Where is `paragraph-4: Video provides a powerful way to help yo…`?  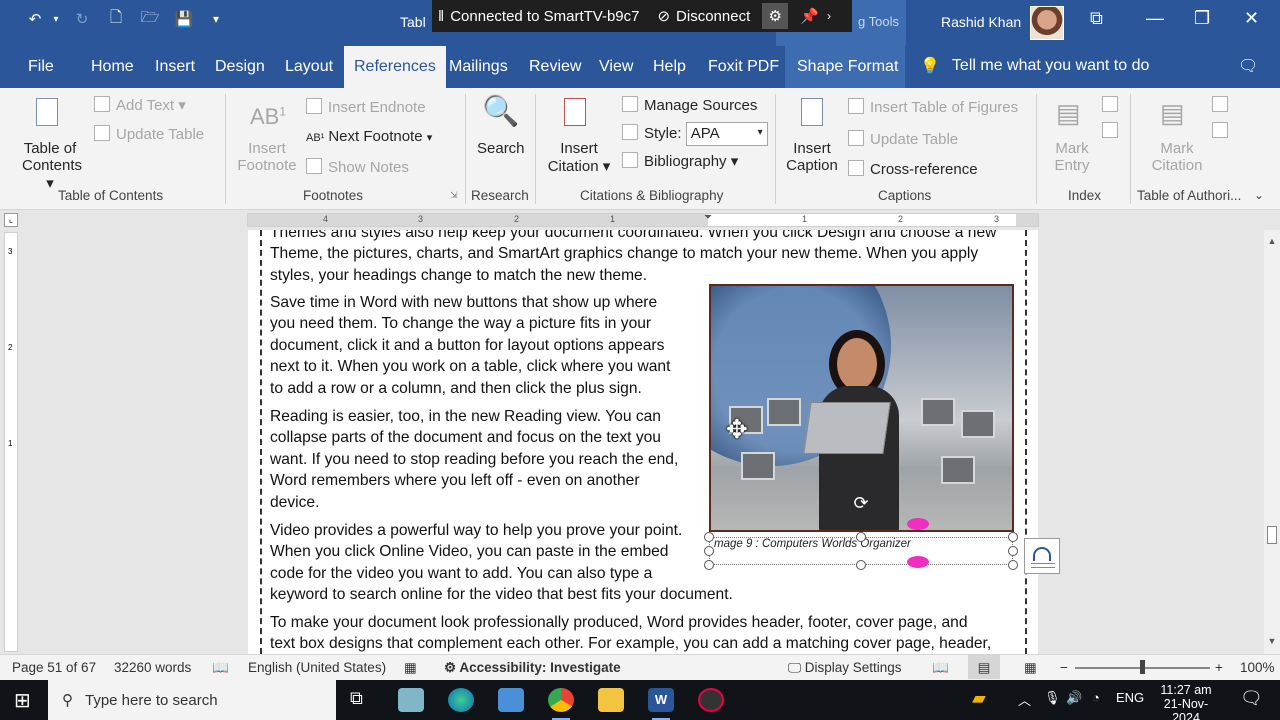 paragraph-4: Video provides a powerful way to help yo… is located at coordinates (501, 563).